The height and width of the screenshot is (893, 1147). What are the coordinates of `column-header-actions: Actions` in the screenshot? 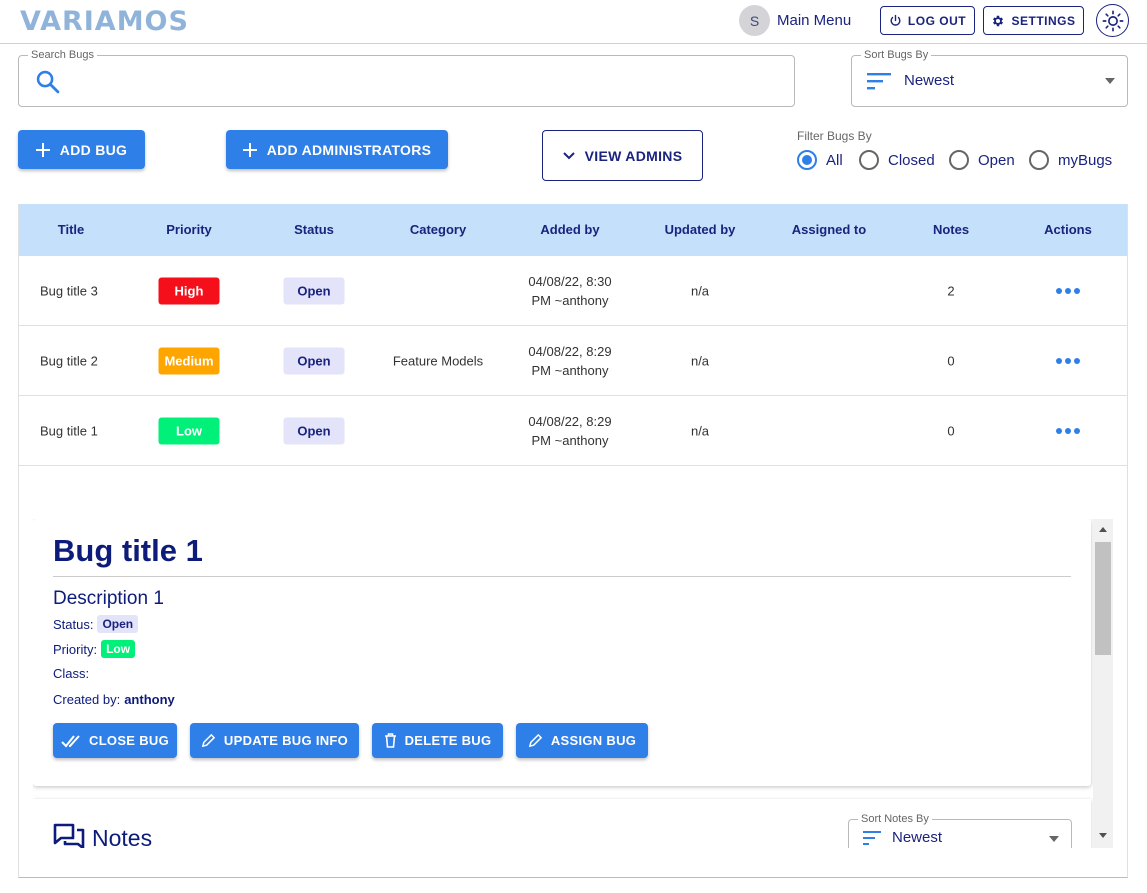 It's located at (1068, 229).